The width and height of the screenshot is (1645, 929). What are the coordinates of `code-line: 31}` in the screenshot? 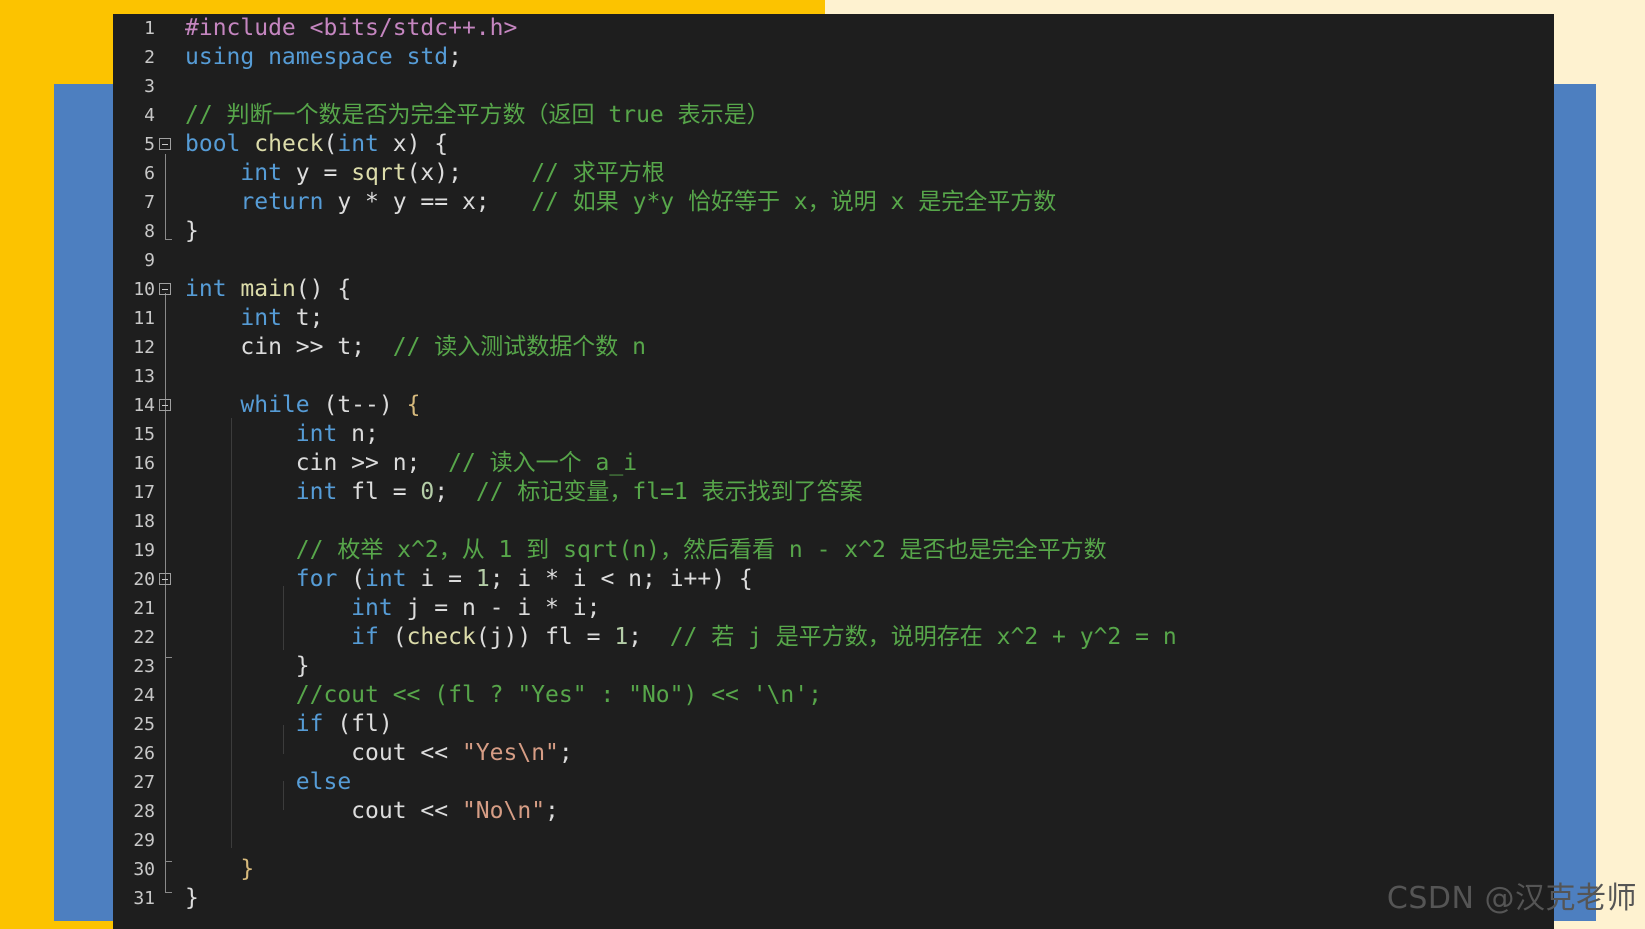 It's located at (833, 898).